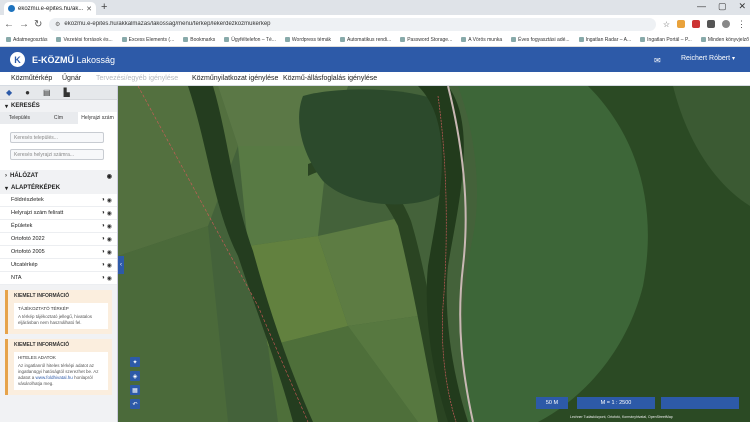  Describe the element at coordinates (58, 239) in the screenshot. I see `layer-item: Ortofotó 2022 ◑ ◉` at that location.